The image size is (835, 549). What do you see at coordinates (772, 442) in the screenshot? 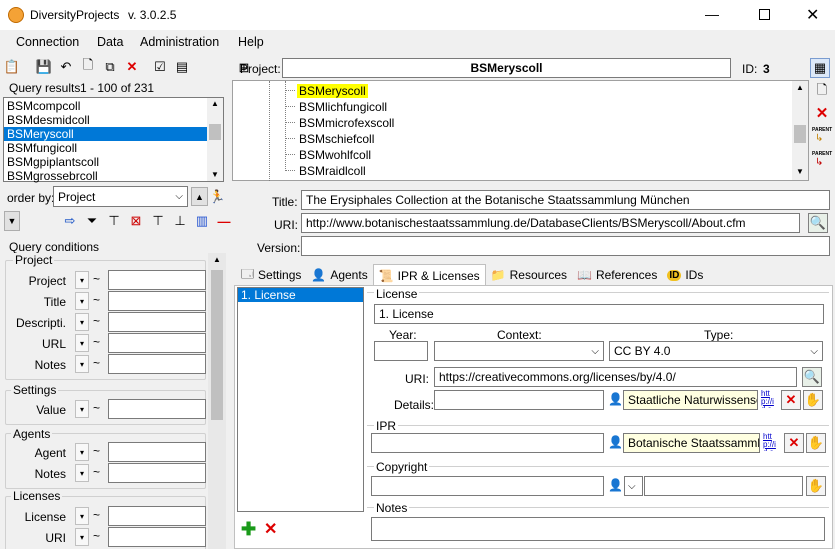
I see `ipr-agent-link: http://id.s` at bounding box center [772, 442].